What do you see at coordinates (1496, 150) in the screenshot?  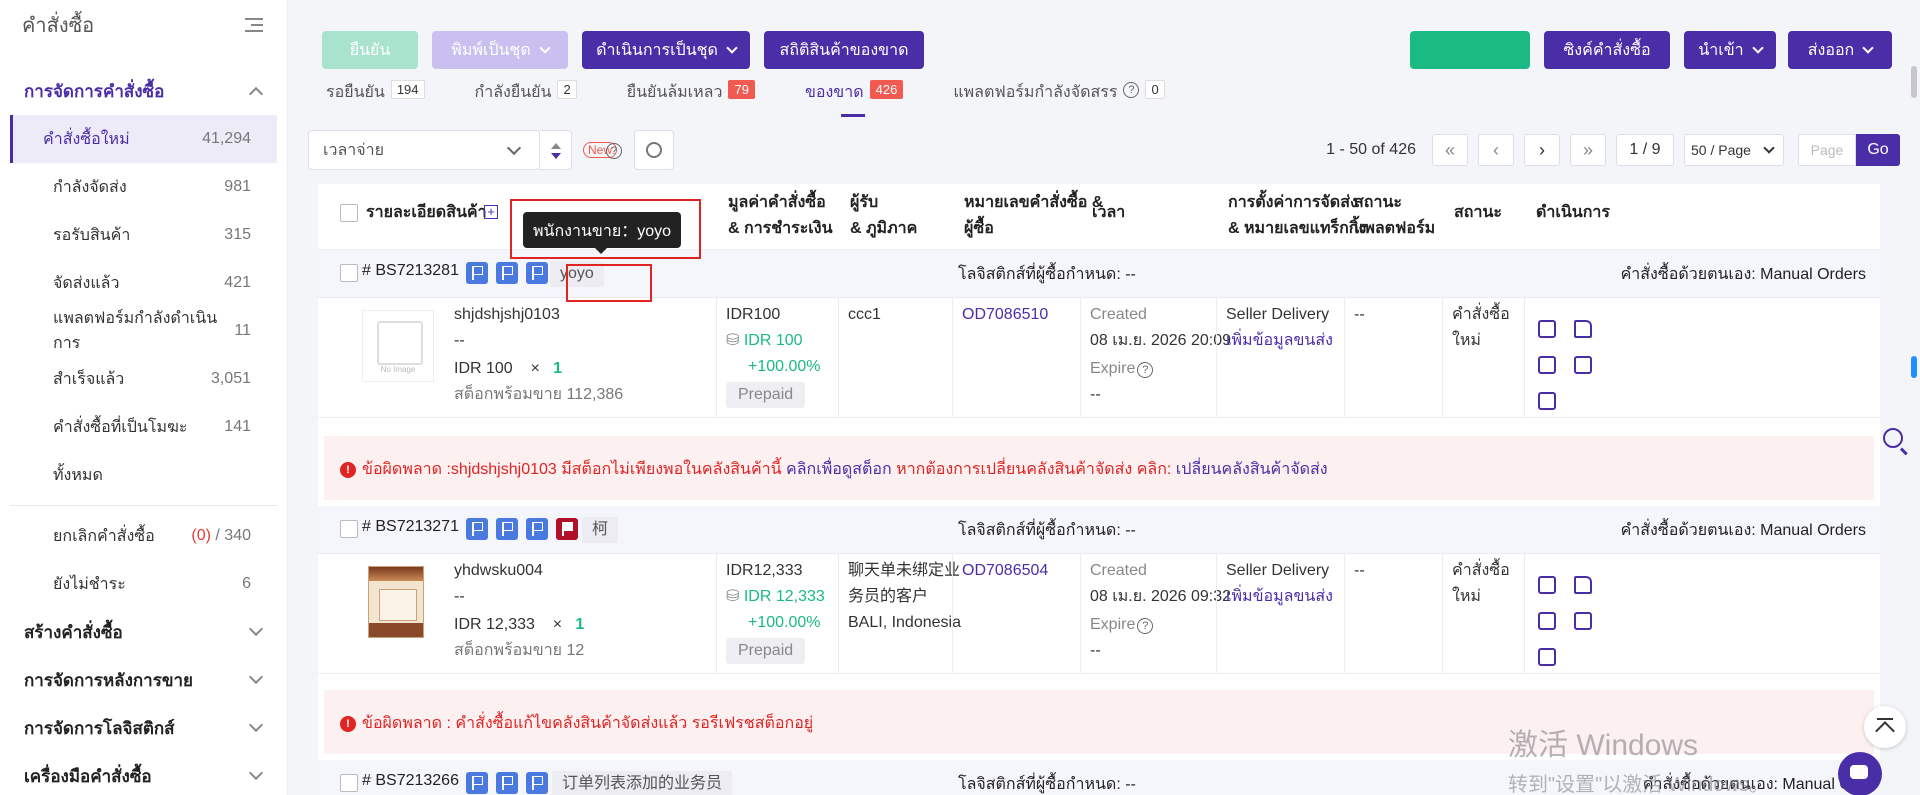 I see `prev-page-button: ‹` at bounding box center [1496, 150].